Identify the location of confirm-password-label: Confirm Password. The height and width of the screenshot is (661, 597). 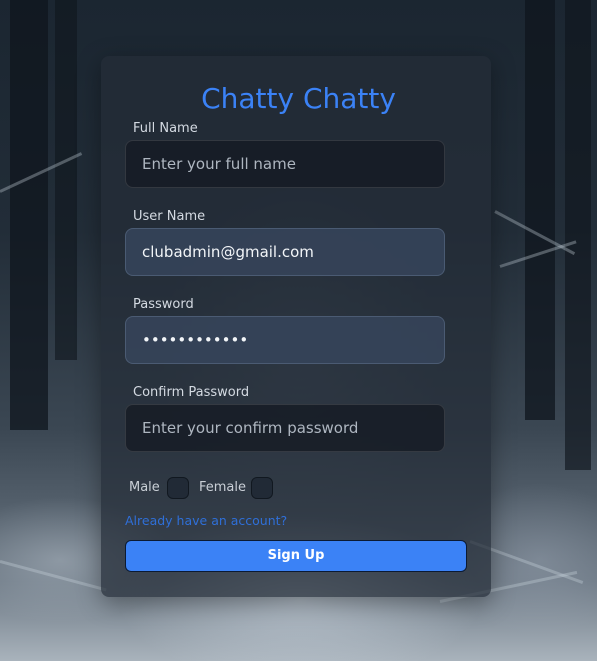
(191, 392).